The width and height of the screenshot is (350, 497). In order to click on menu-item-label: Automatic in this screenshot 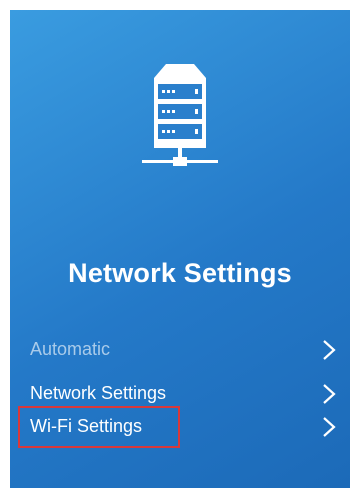, I will do `click(70, 349)`.